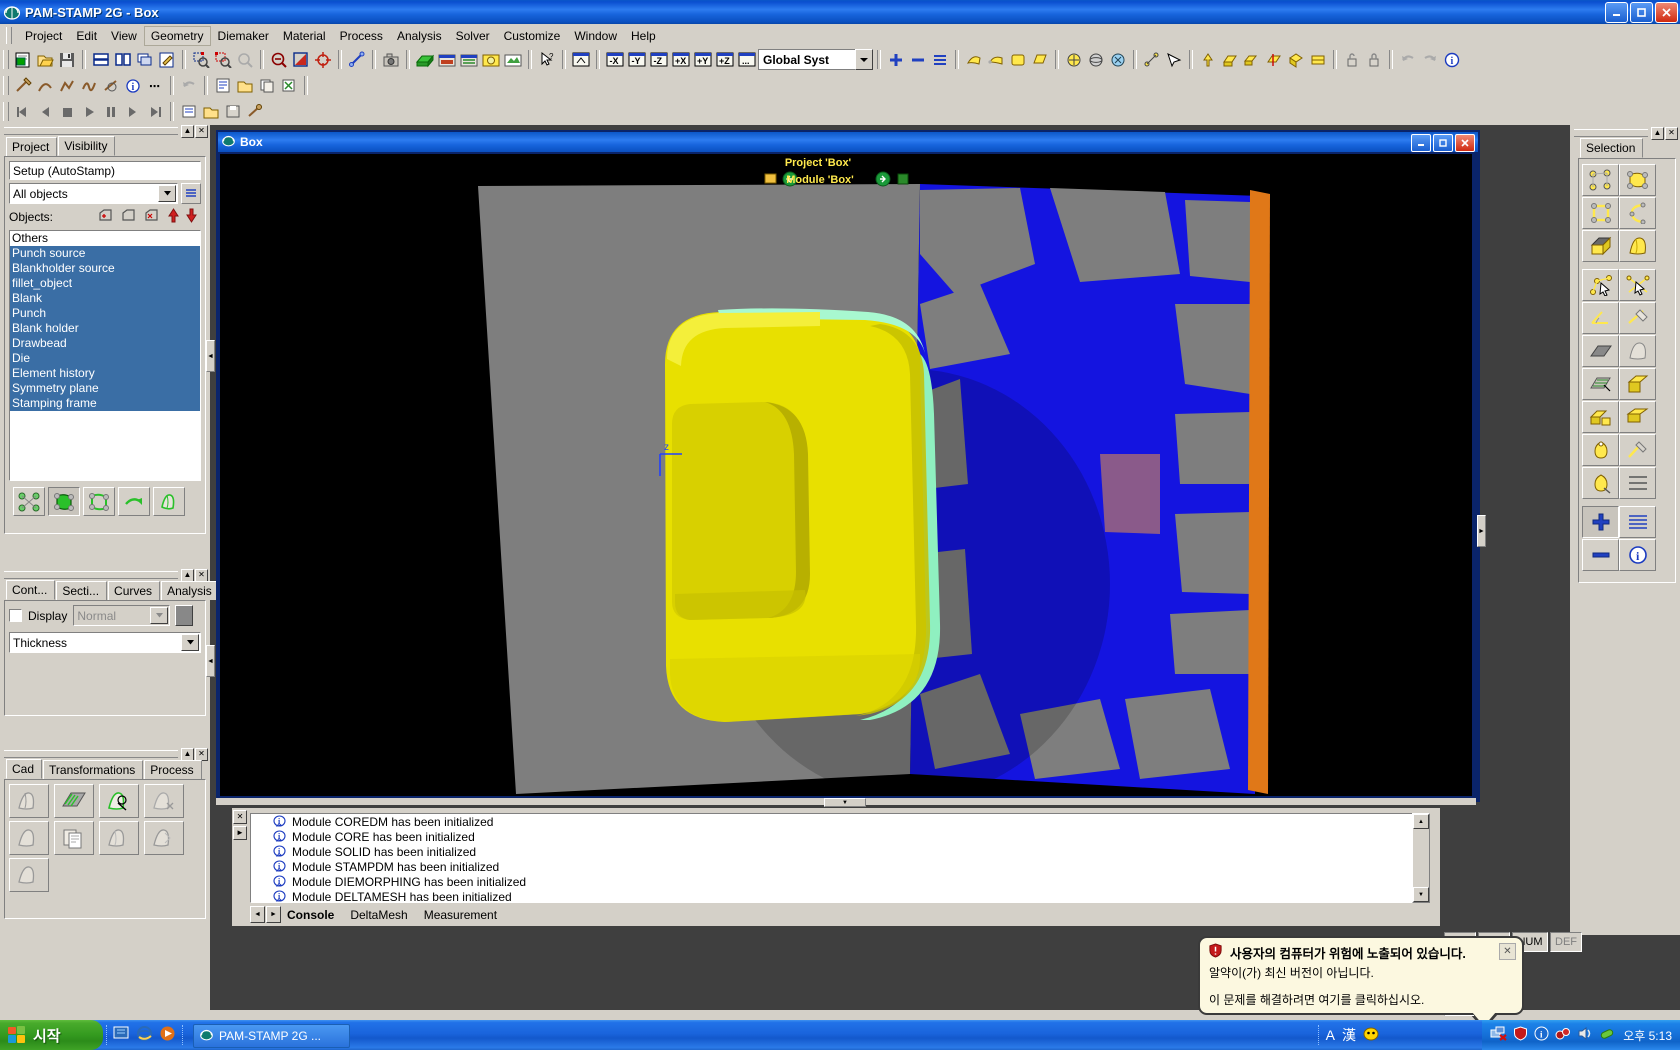 This screenshot has height=1050, width=1680. What do you see at coordinates (105, 238) in the screenshot?
I see `object-list-item: Others` at bounding box center [105, 238].